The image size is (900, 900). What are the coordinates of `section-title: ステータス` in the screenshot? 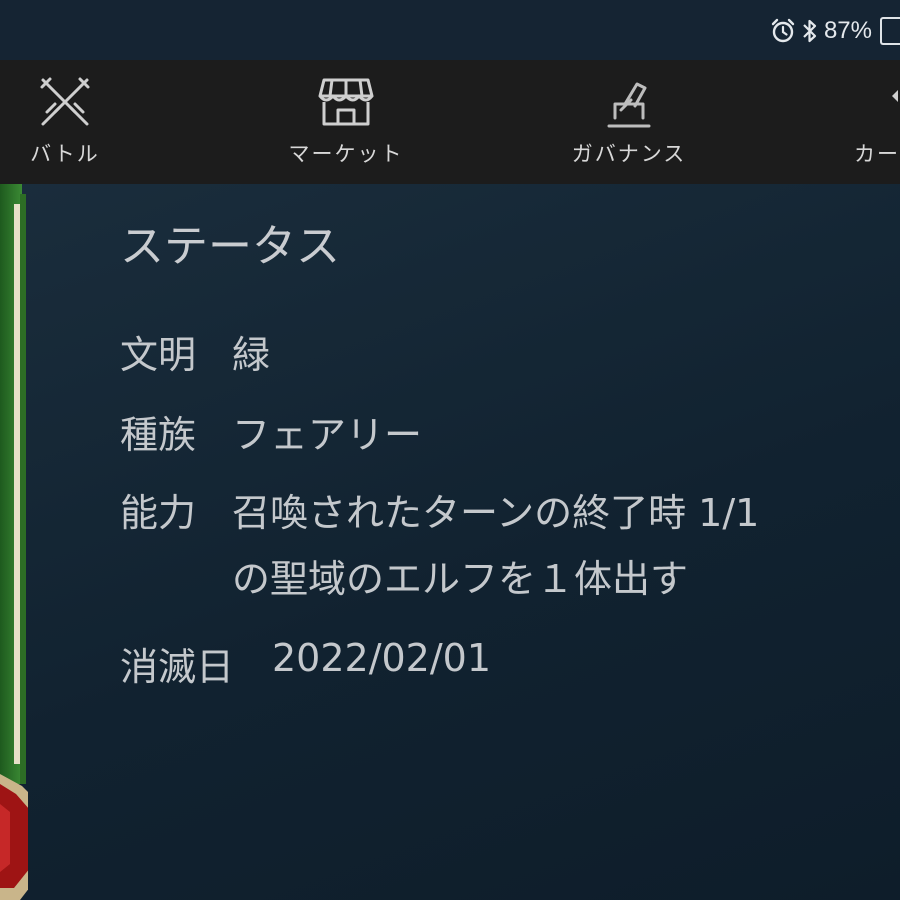 It's located at (230, 246).